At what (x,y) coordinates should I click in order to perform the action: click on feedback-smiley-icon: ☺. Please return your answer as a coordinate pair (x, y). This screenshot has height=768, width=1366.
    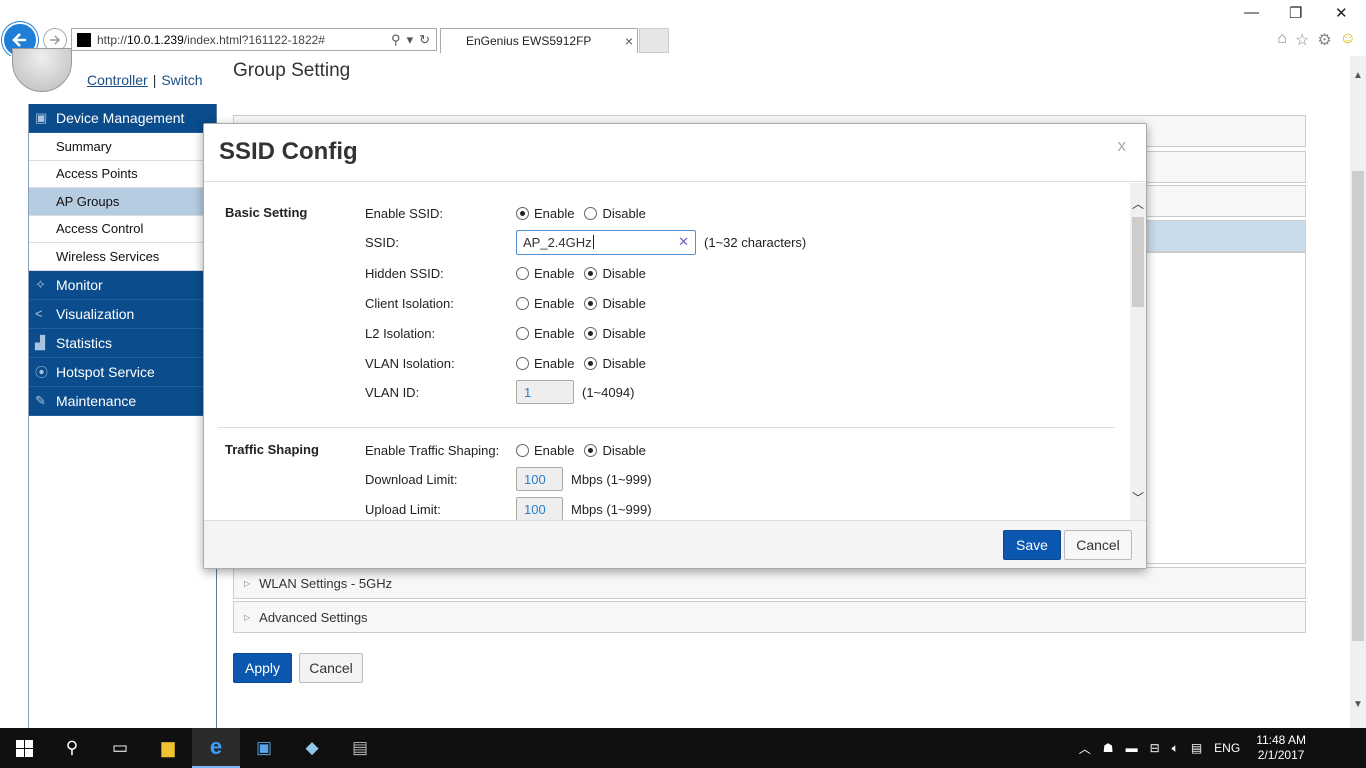
    Looking at the image, I should click on (1348, 40).